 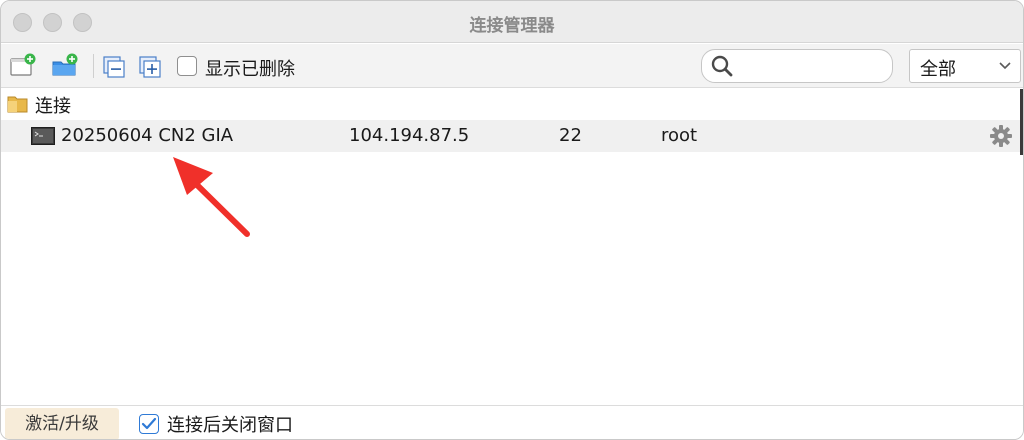 What do you see at coordinates (797, 66) in the screenshot?
I see `search-input` at bounding box center [797, 66].